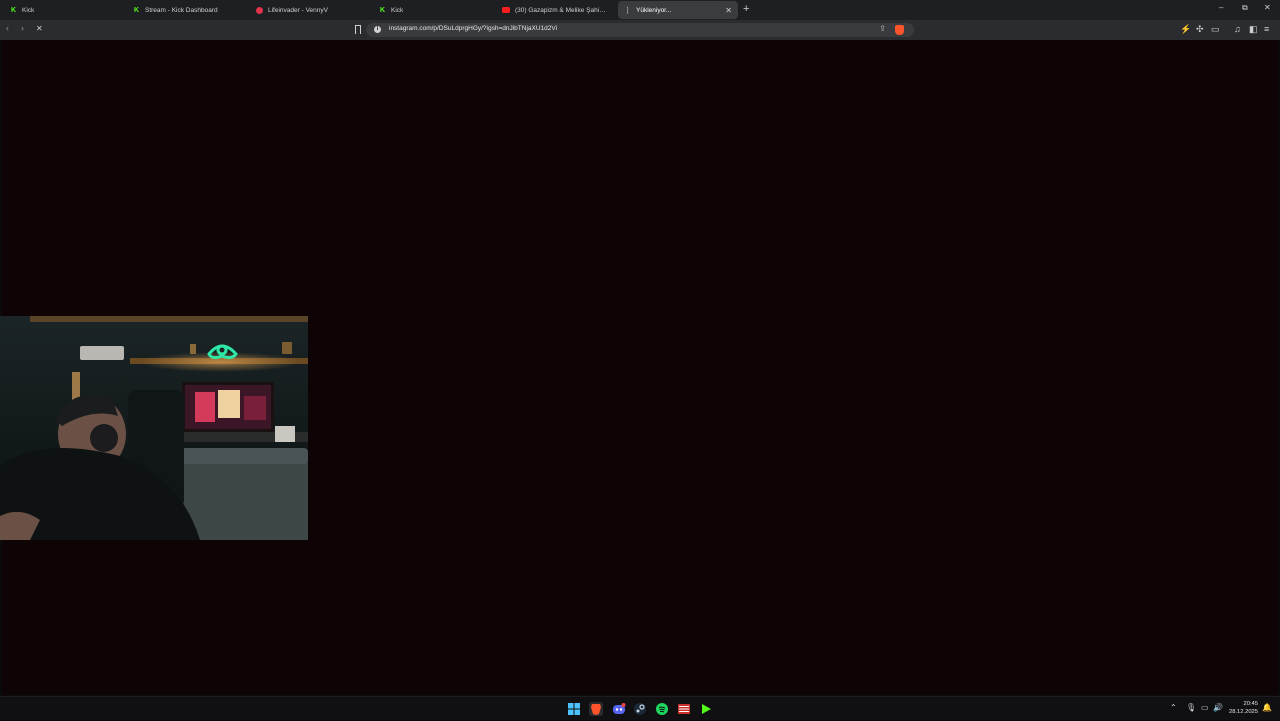 This screenshot has height=721, width=1280. I want to click on os-taskbar: ⌃ 🎙 ▭ 🔊 20:45 28.12.2025 🔔, so click(640, 708).